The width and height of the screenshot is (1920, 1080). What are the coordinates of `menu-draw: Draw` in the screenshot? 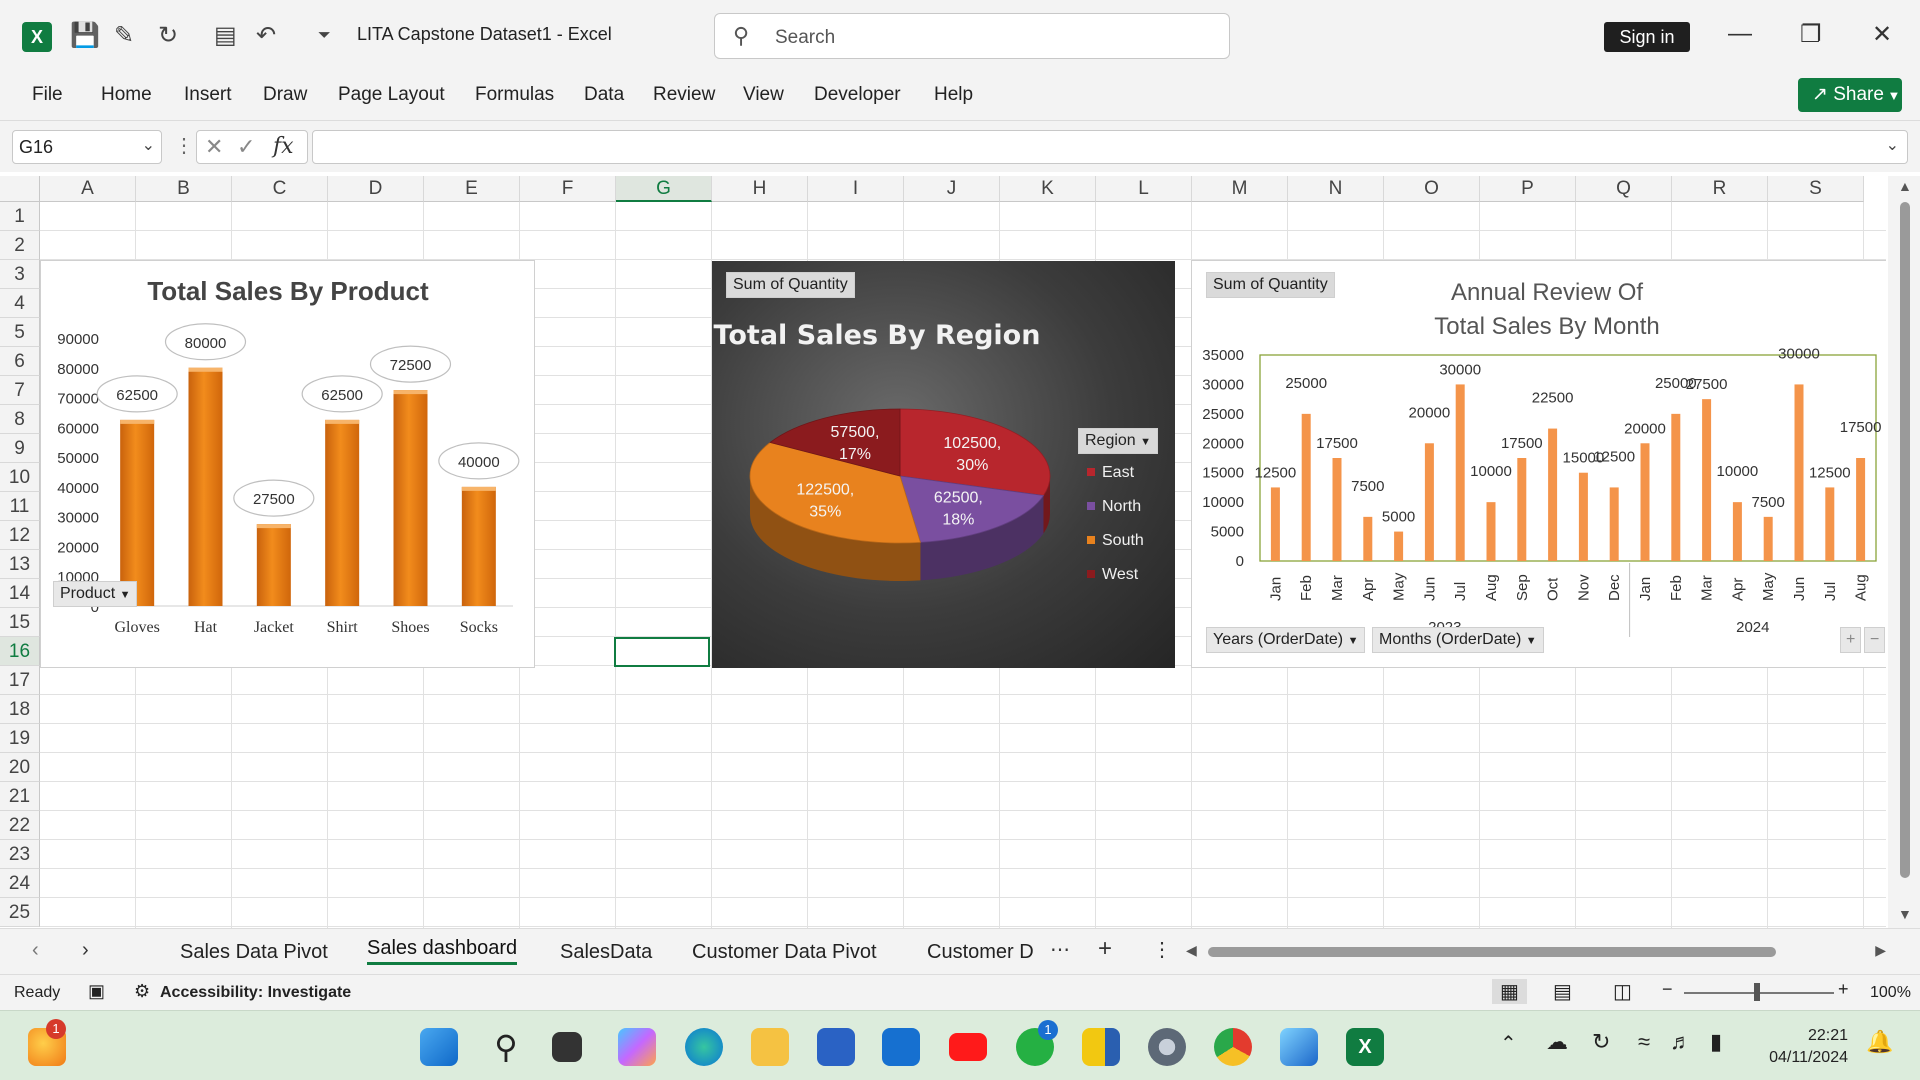 It's located at (285, 95).